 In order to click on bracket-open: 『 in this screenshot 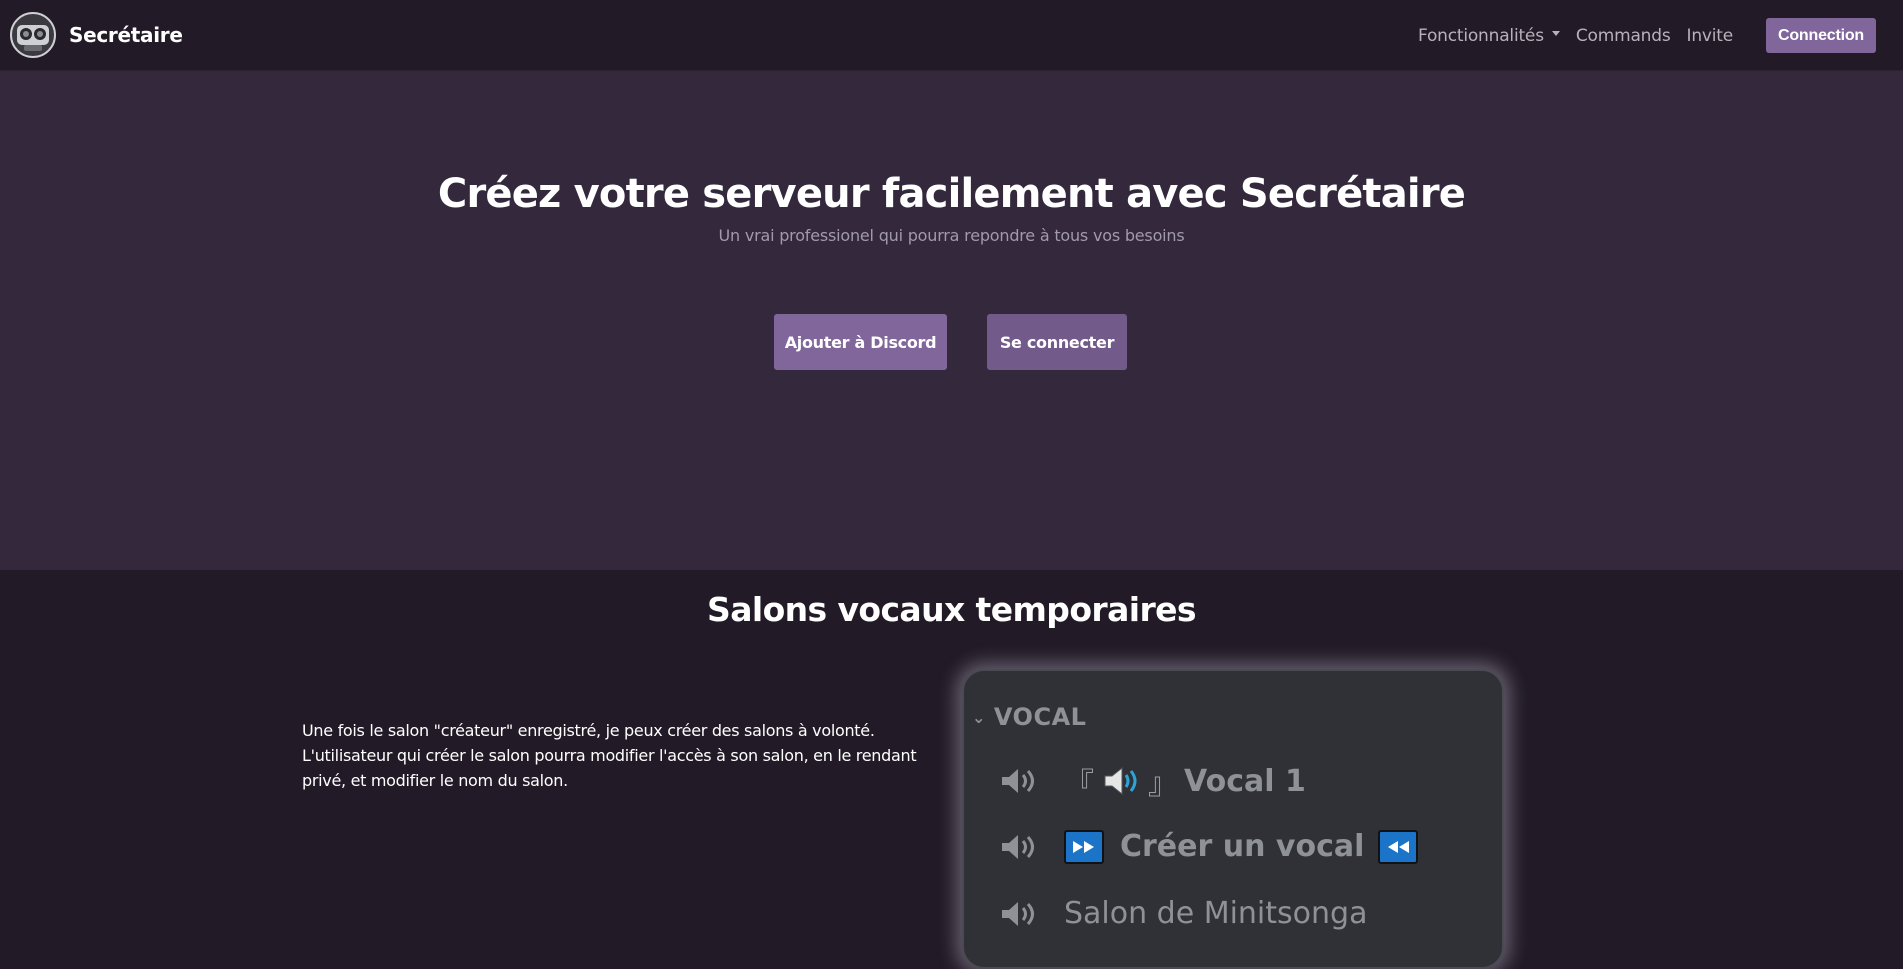, I will do `click(1079, 784)`.